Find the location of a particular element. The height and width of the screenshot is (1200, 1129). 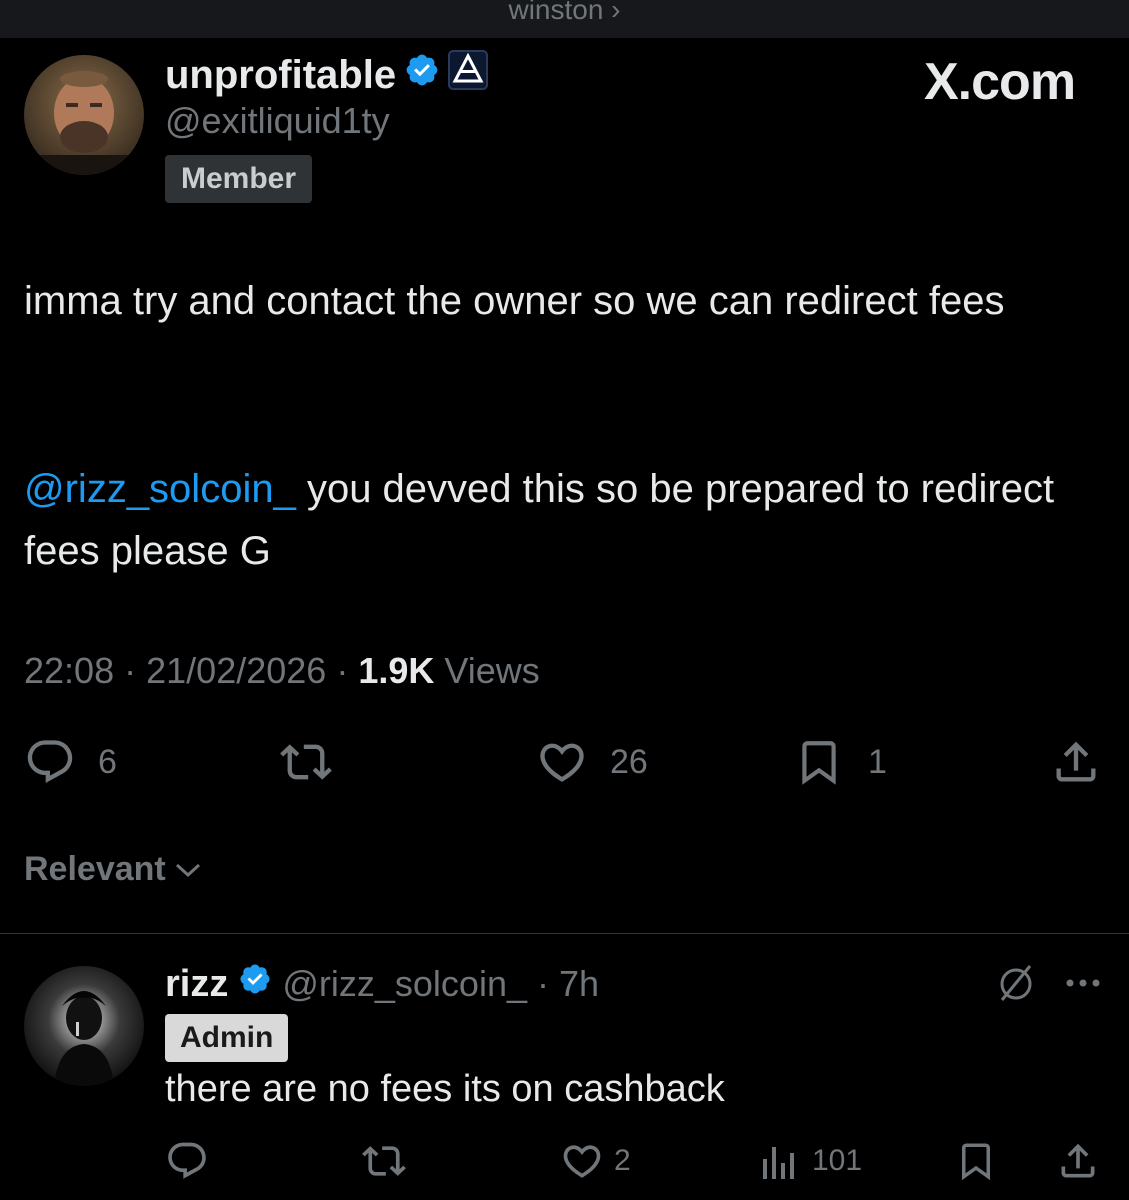

more-icon is located at coordinates (1083, 983).